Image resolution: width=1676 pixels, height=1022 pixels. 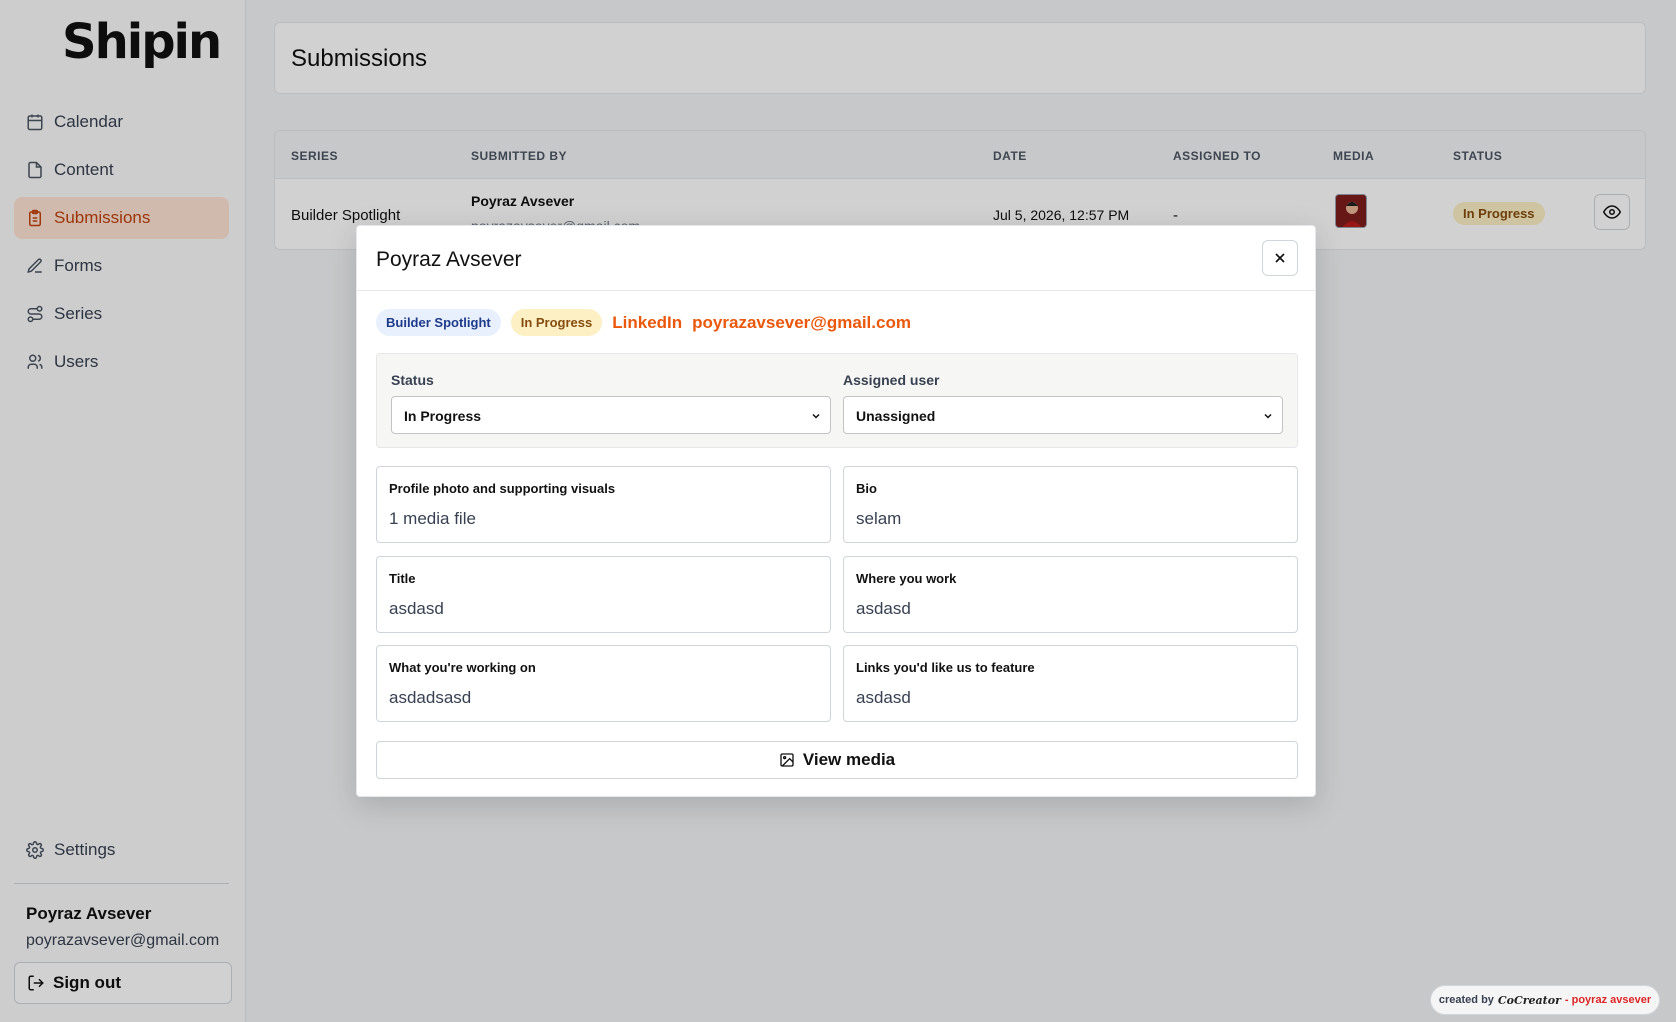 What do you see at coordinates (1529, 1000) in the screenshot?
I see `credit-brand-logo: CoCreator` at bounding box center [1529, 1000].